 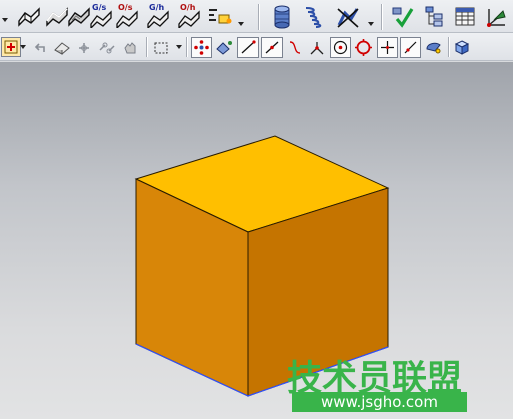 What do you see at coordinates (84, 48) in the screenshot?
I see `transform-icon` at bounding box center [84, 48].